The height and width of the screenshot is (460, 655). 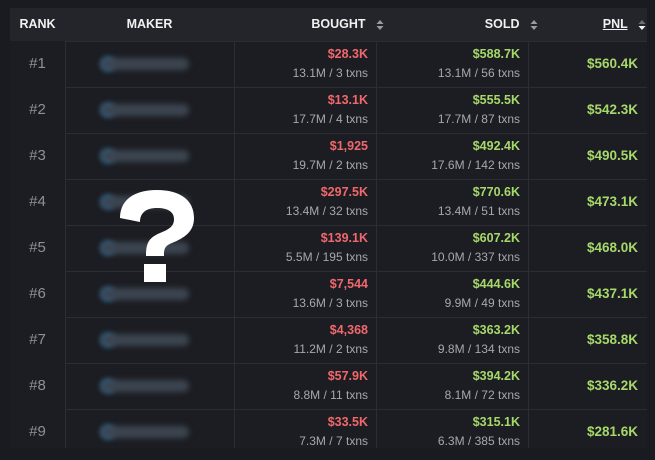 I want to click on sold-cell: $555.5K 17.7M / 87 txns, so click(x=448, y=110).